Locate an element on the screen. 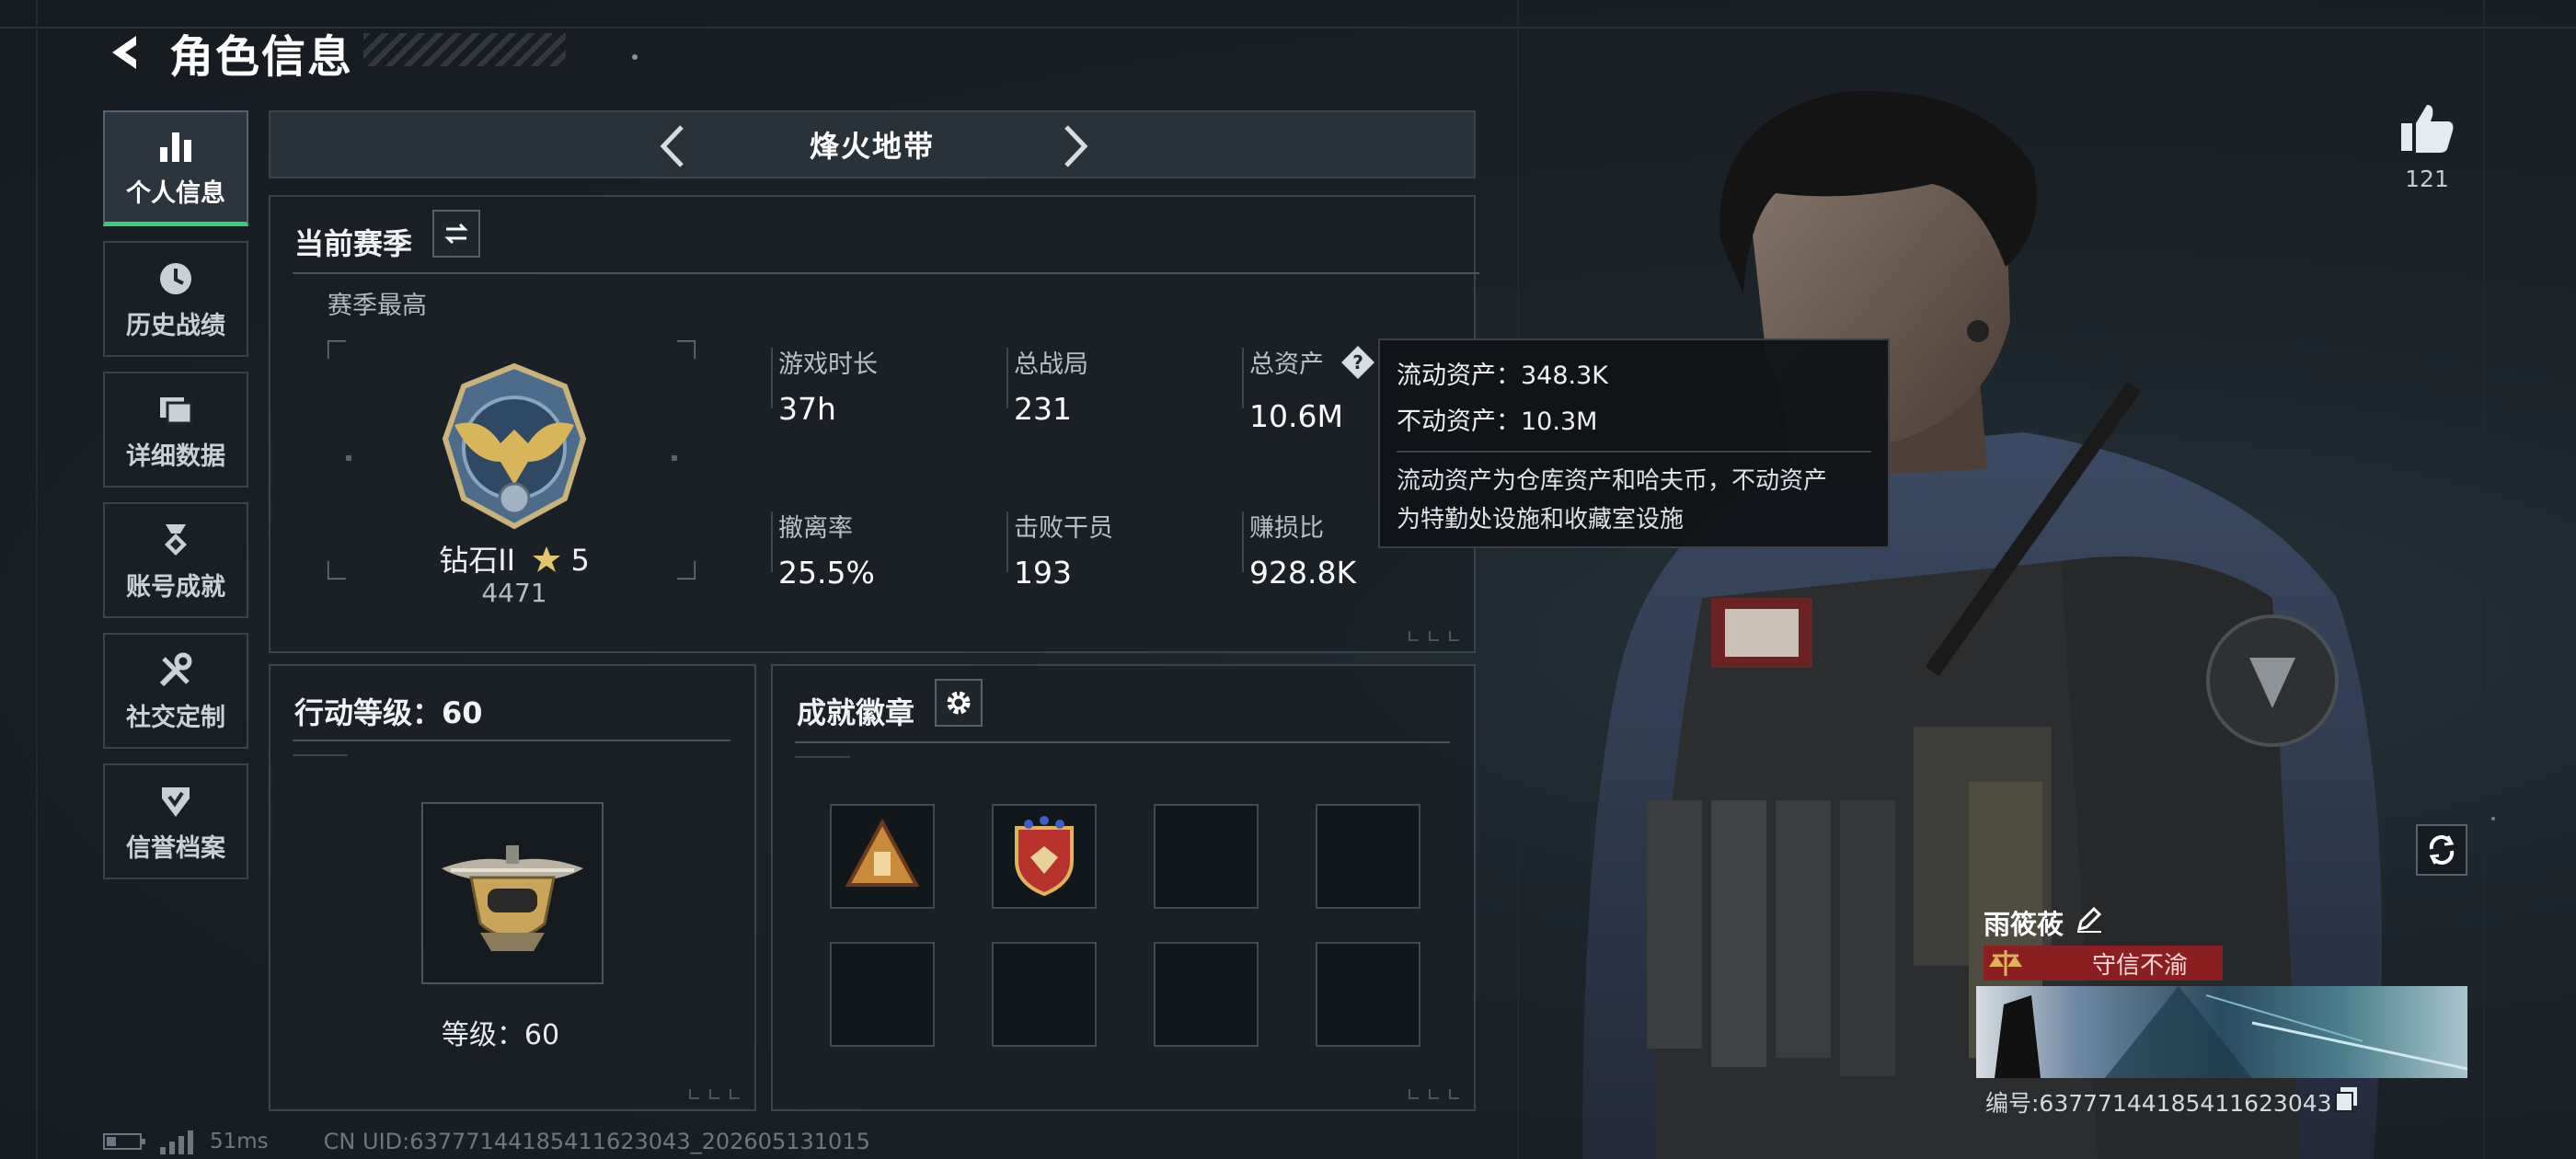 This screenshot has width=2576, height=1159. nav-label: 详细数据 is located at coordinates (175, 456).